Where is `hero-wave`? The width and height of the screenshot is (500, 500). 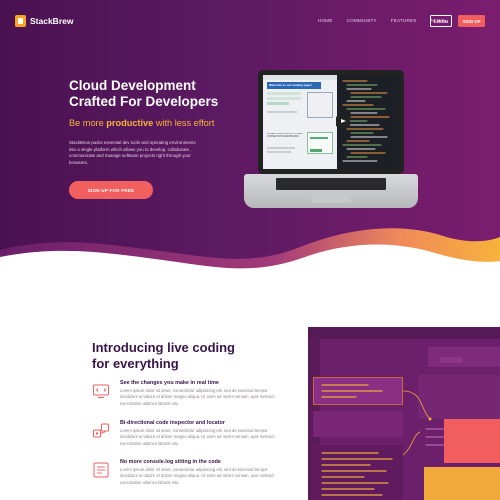
hero-wave is located at coordinates (250, 259).